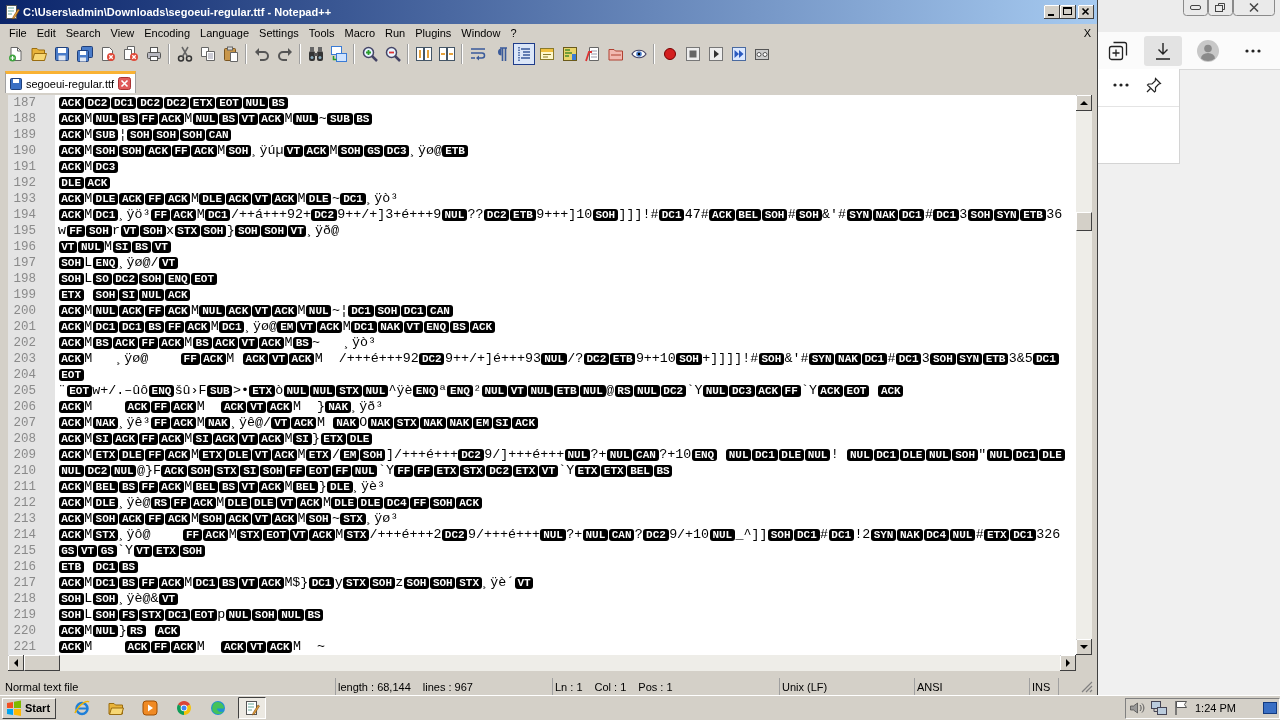 The width and height of the screenshot is (1280, 720). Describe the element at coordinates (46, 32) in the screenshot. I see `menu-item: Edit` at that location.